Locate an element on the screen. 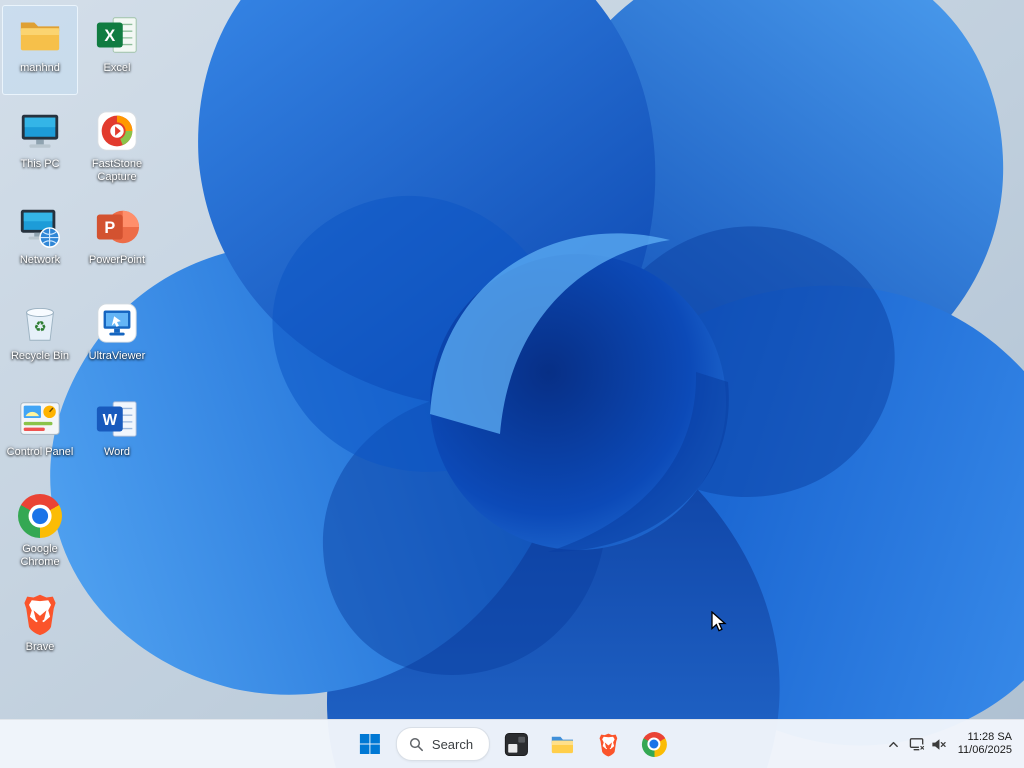 This screenshot has width=1024, height=768. windows-logo-icon is located at coordinates (369, 744).